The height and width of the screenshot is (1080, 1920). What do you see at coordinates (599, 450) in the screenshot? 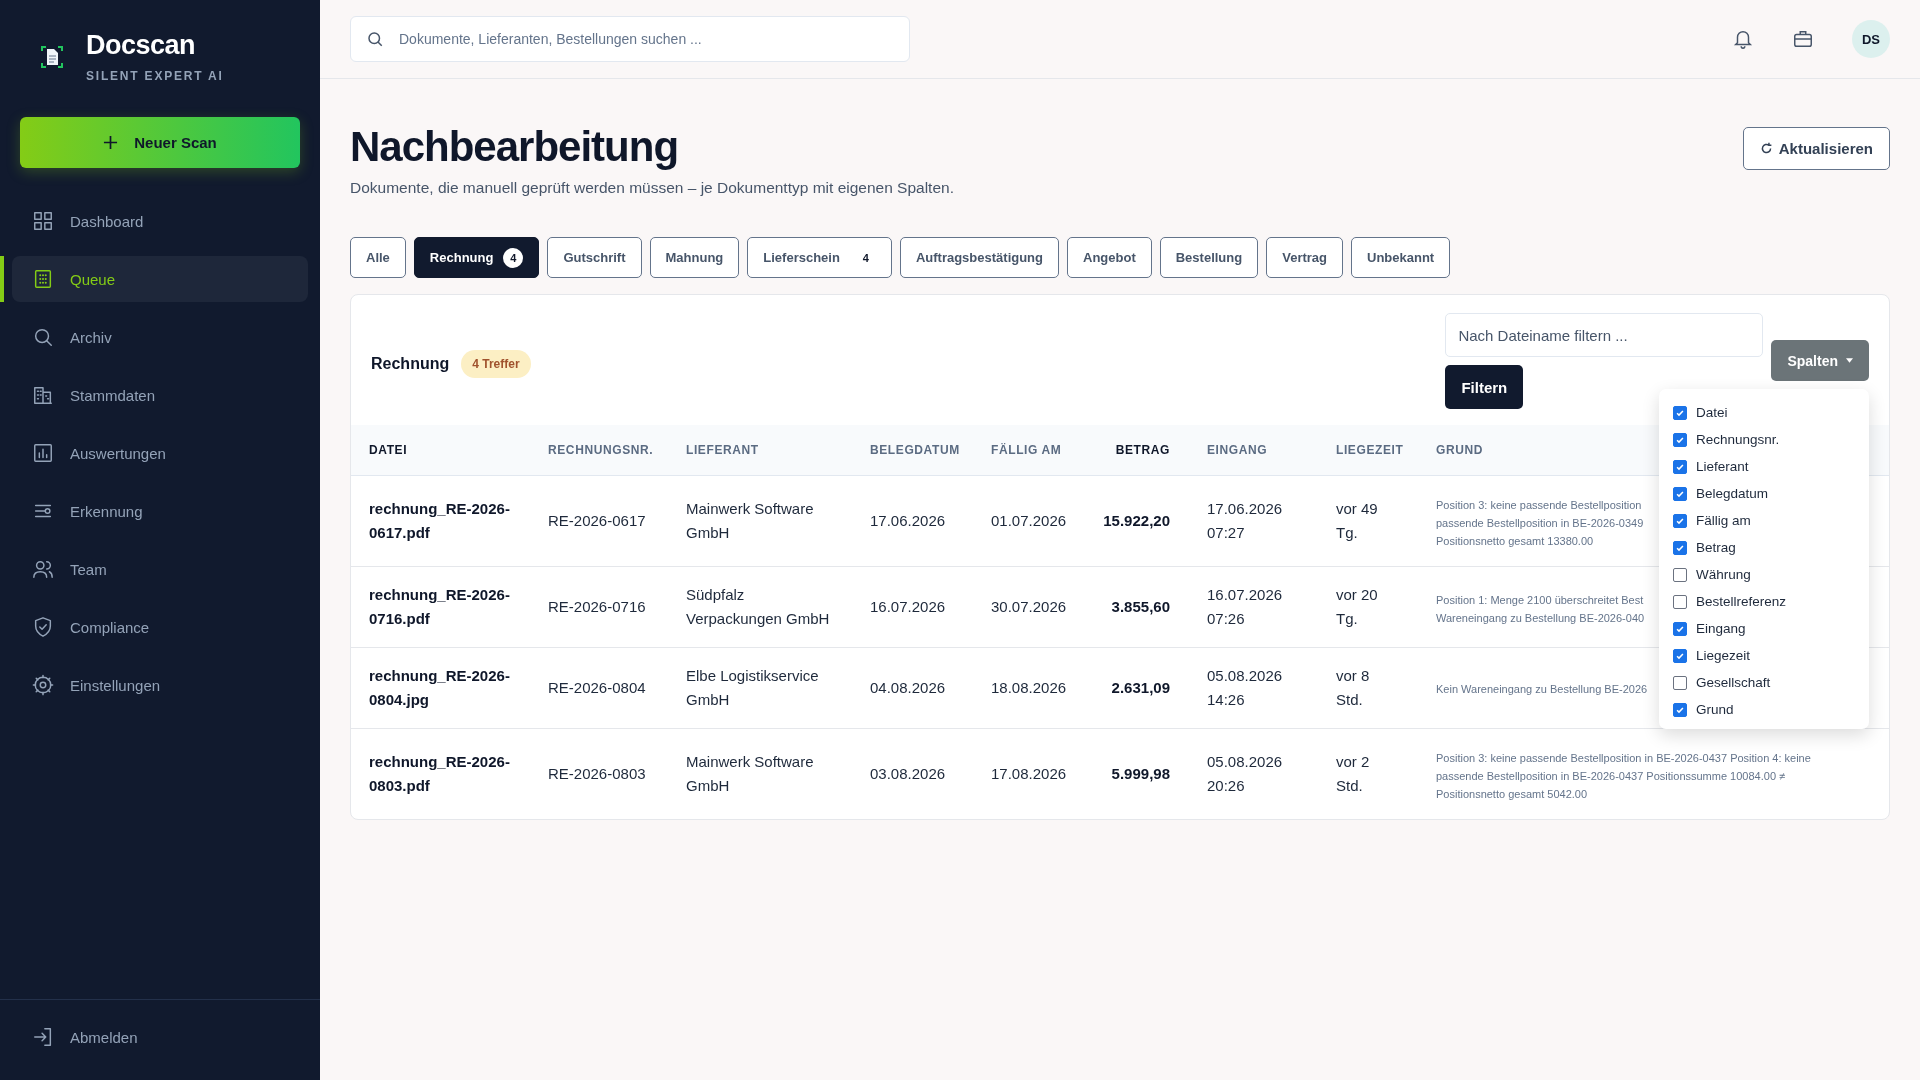
I see `column-header: RECHNUNGSNR.` at bounding box center [599, 450].